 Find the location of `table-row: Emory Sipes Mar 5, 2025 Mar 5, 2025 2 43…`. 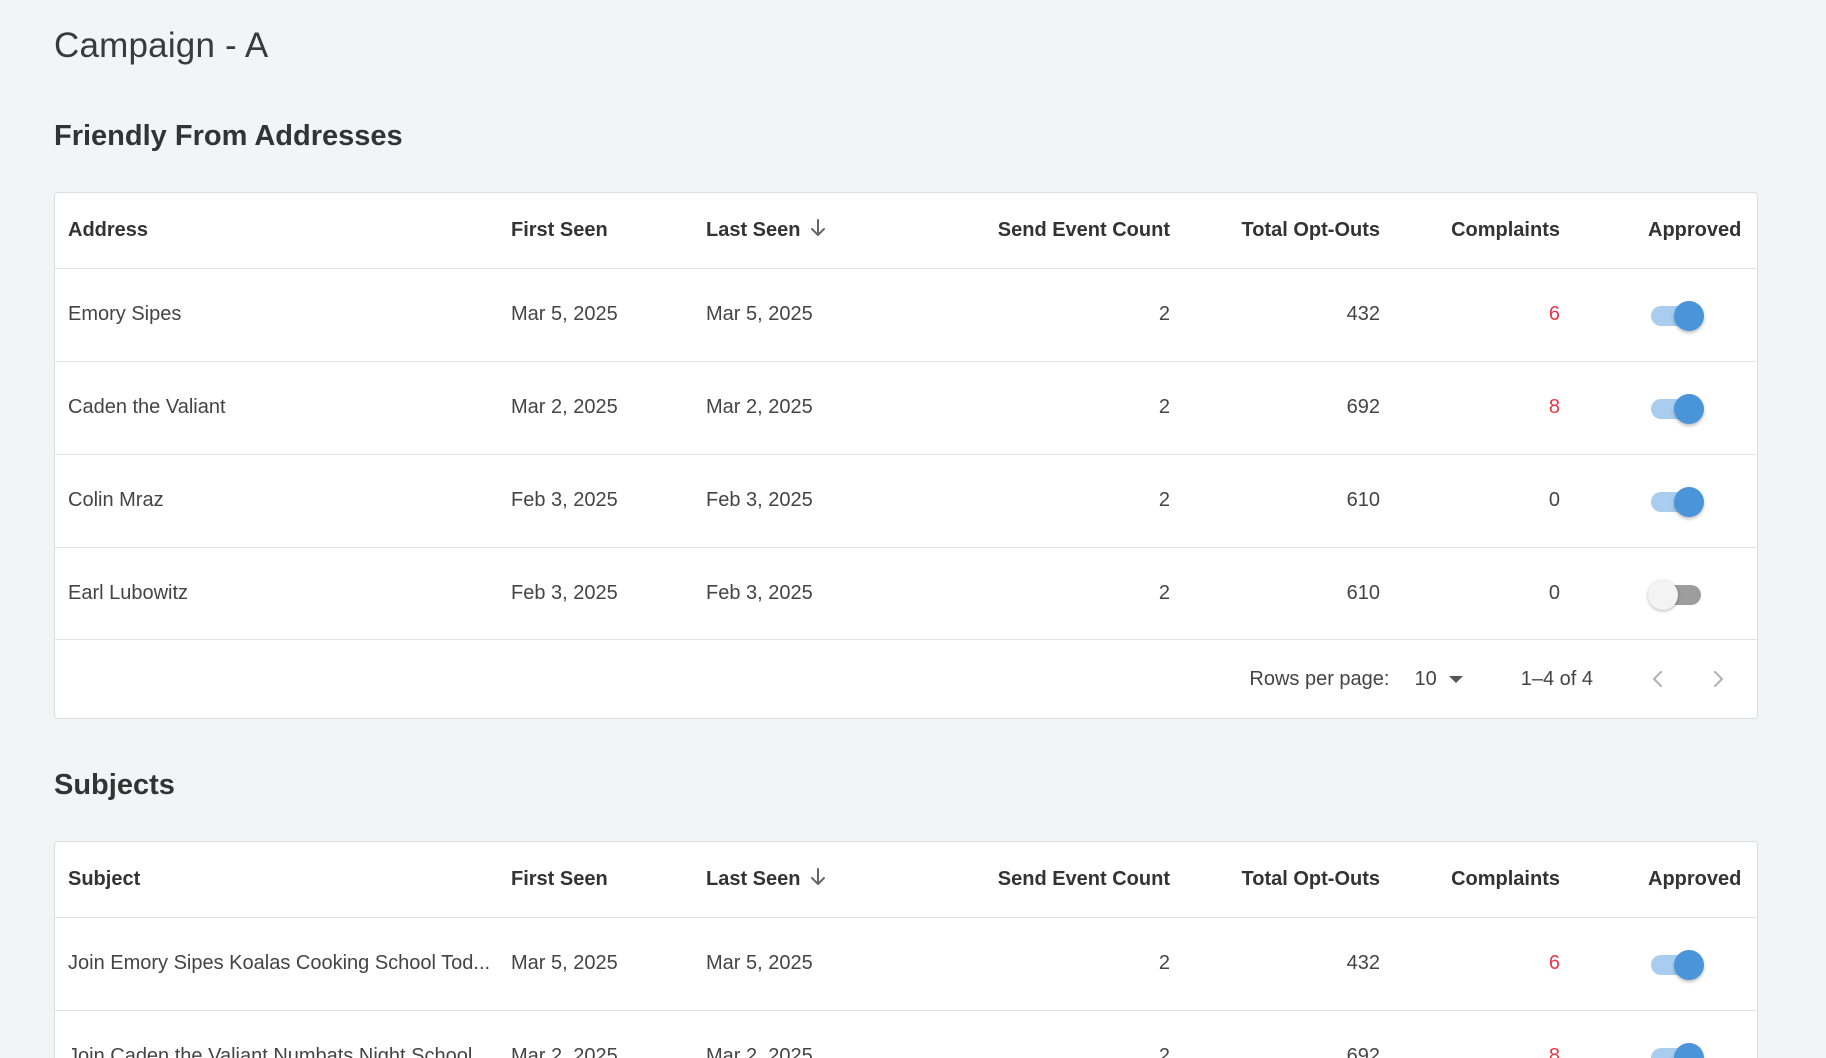

table-row: Emory Sipes Mar 5, 2025 Mar 5, 2025 2 43… is located at coordinates (906, 314).